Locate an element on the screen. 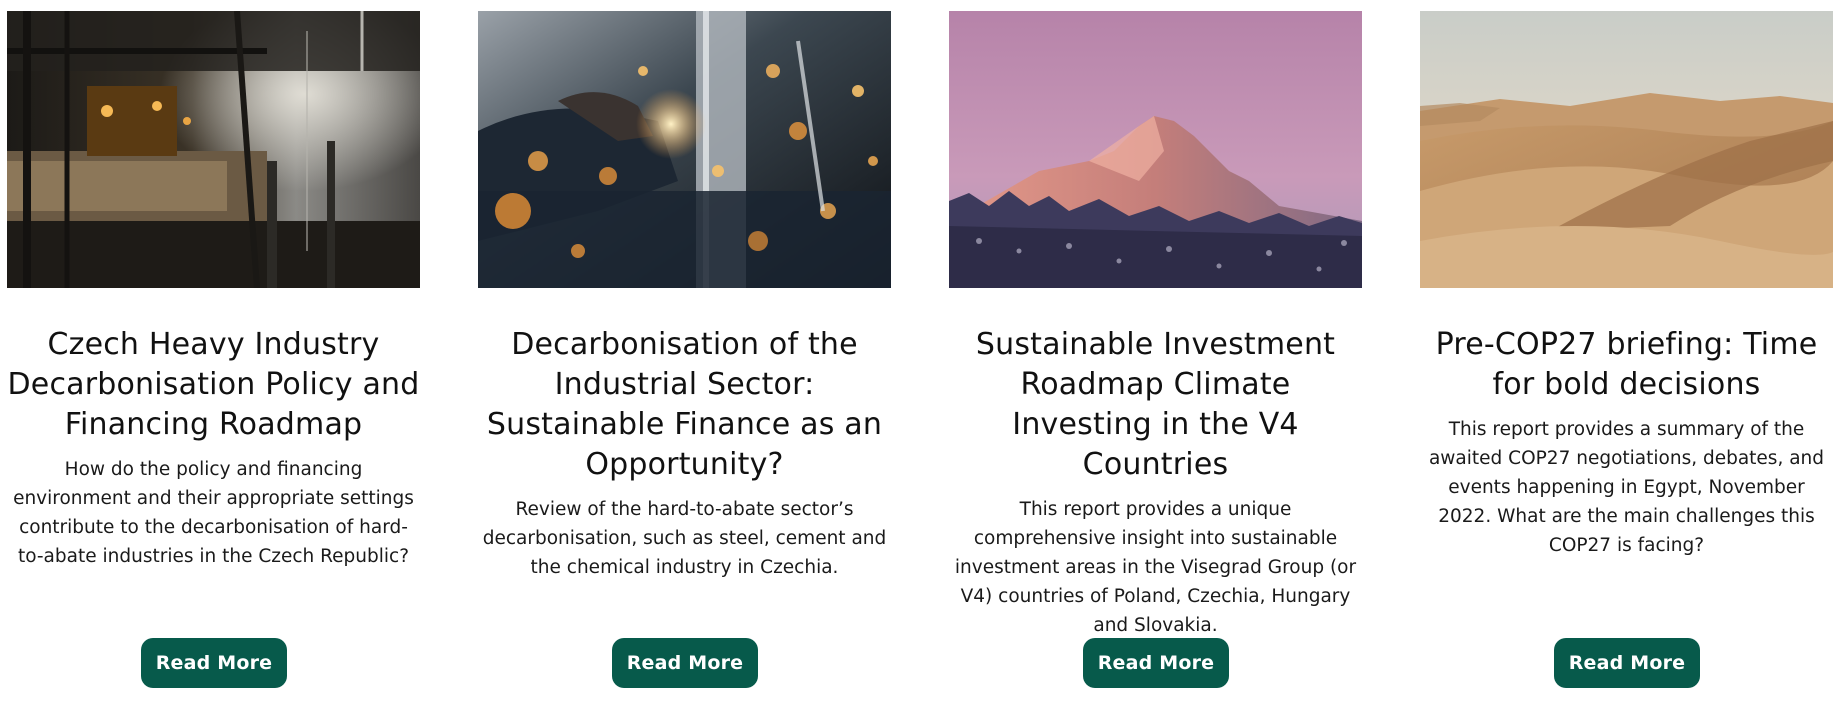 The width and height of the screenshot is (1842, 706). card-image-industrial-interior is located at coordinates (213, 149).